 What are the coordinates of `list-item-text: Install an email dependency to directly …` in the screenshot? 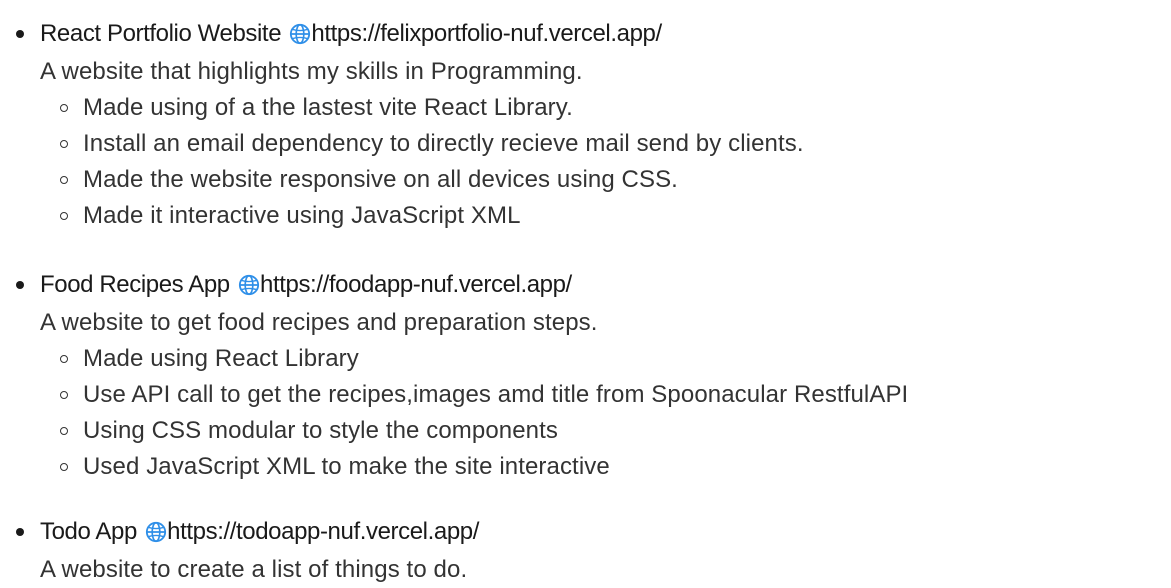 It's located at (443, 143).